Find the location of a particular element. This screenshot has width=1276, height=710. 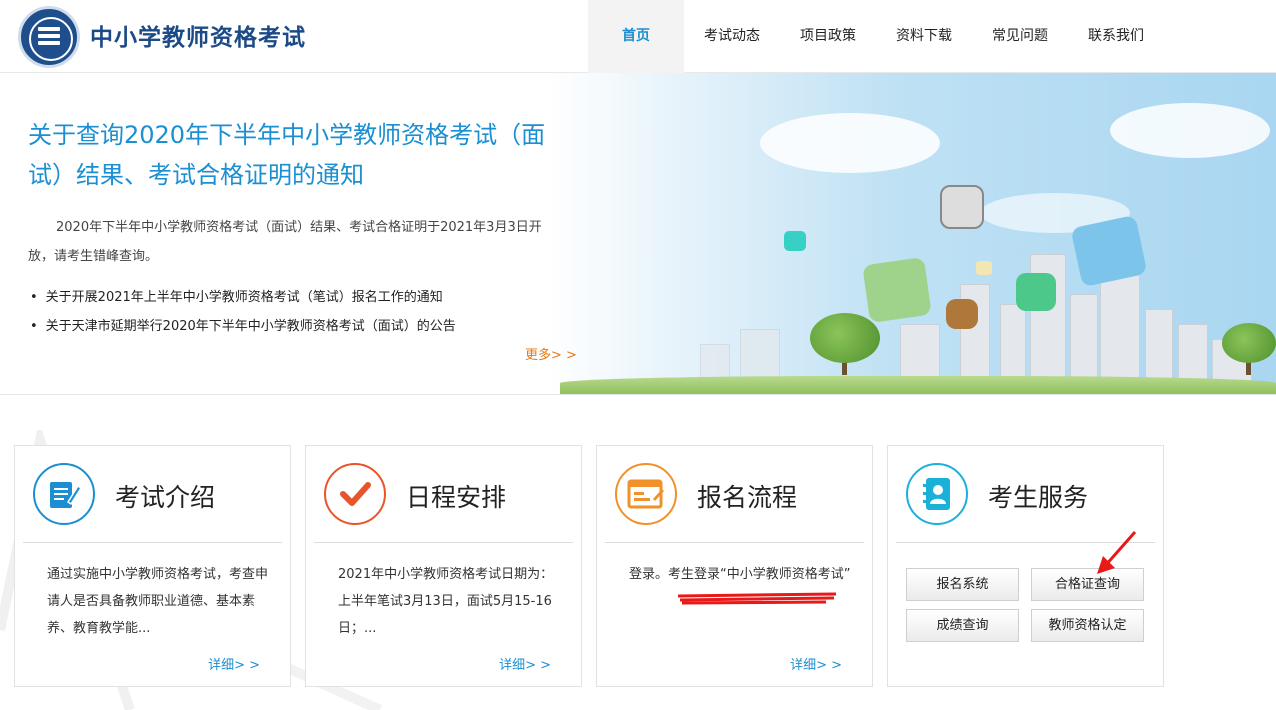

score-query-button: 成绩查询 is located at coordinates (962, 625).